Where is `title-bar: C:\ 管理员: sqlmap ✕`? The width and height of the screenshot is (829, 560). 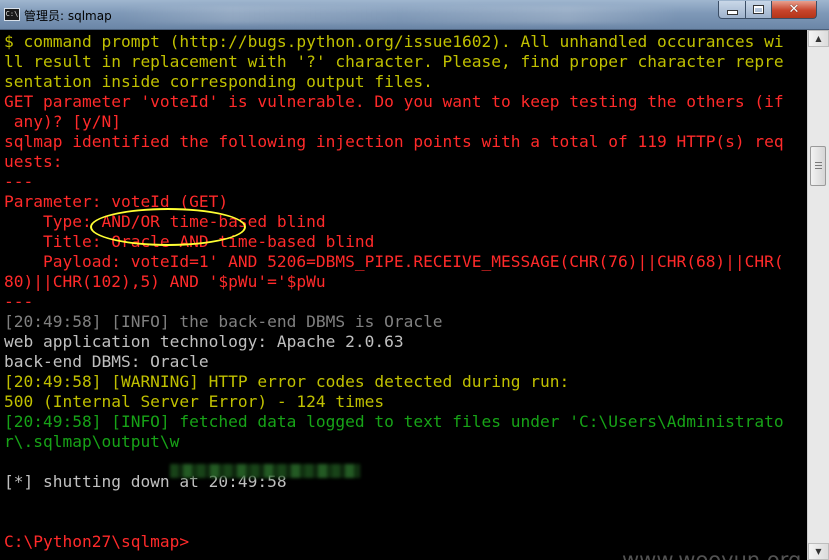 title-bar: C:\ 管理员: sqlmap ✕ is located at coordinates (414, 15).